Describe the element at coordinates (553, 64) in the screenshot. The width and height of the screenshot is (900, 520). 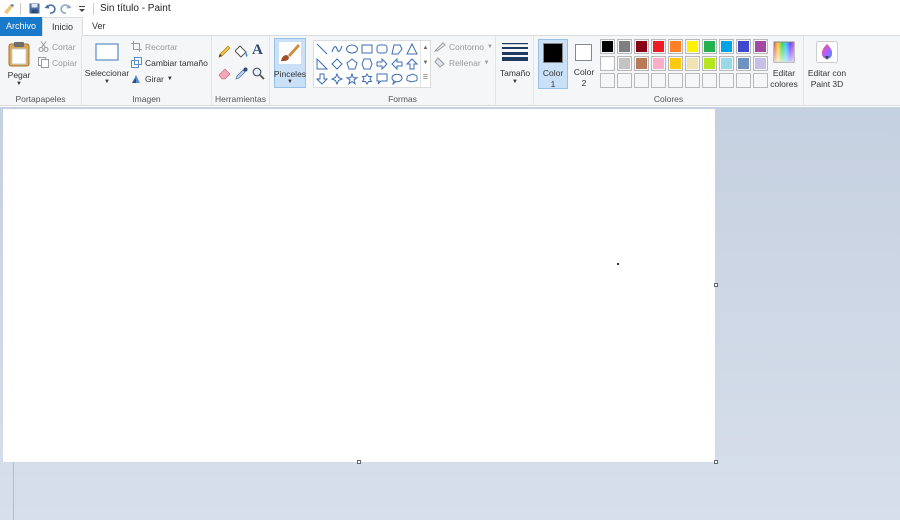
I see `color1-button: Color 1` at that location.